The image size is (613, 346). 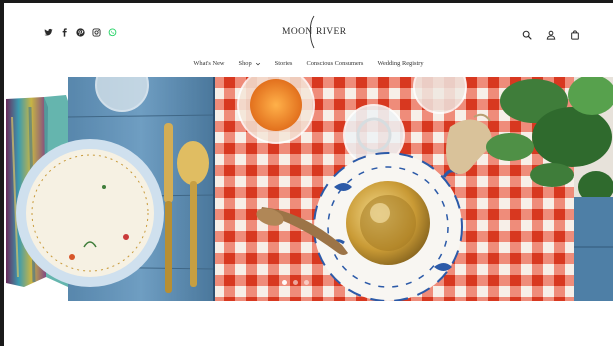 What do you see at coordinates (575, 33) in the screenshot?
I see `cart-icon` at bounding box center [575, 33].